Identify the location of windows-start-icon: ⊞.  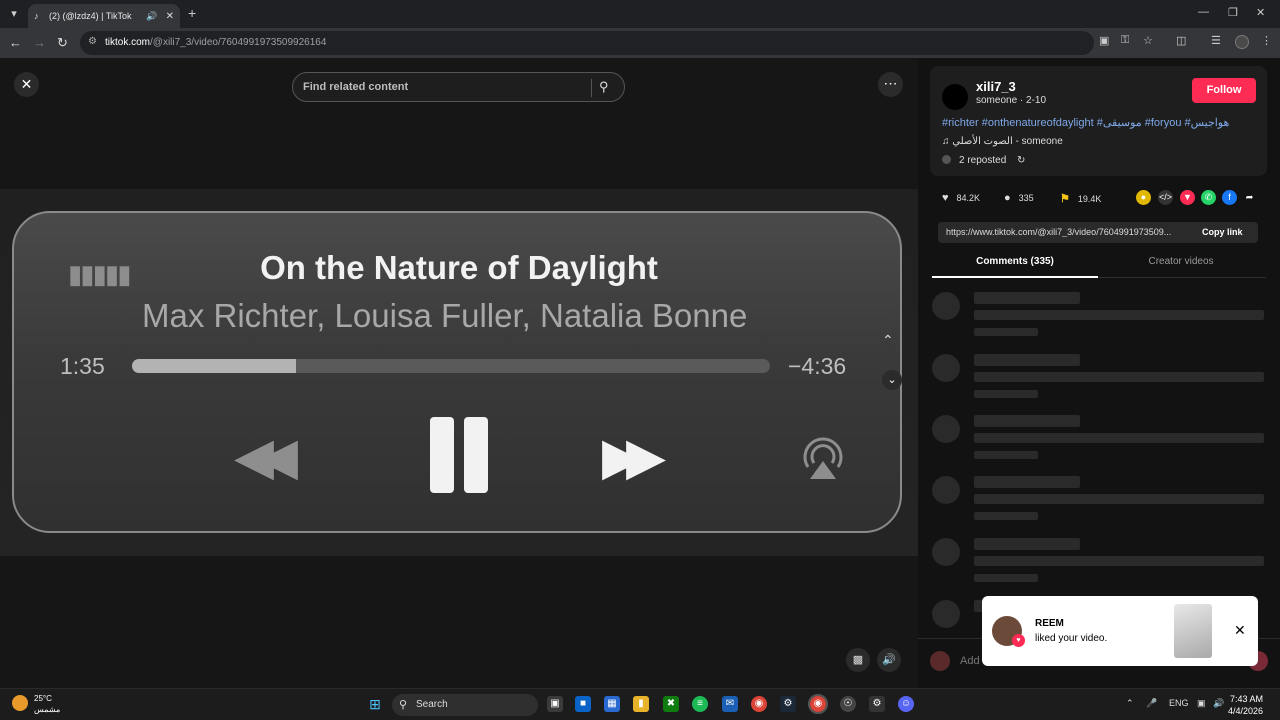
(375, 704).